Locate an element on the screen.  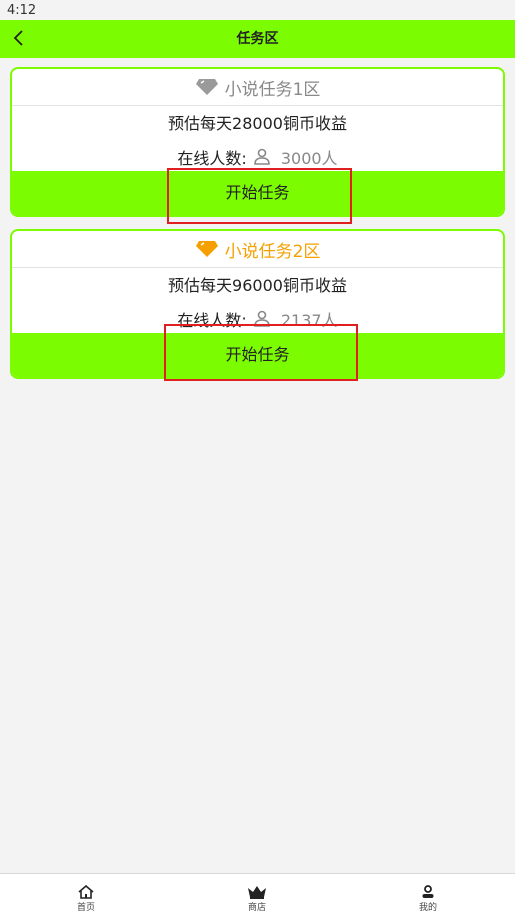
tab-home: 首页 is located at coordinates (86, 895).